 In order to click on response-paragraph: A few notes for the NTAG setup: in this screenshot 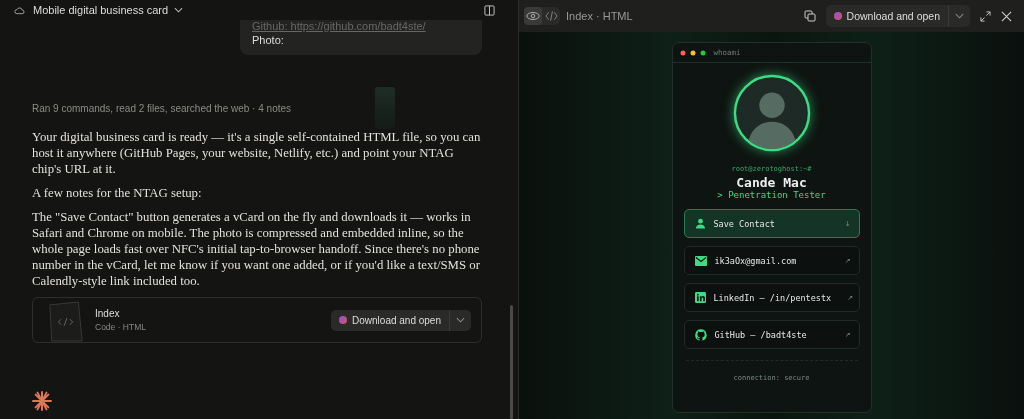, I will do `click(117, 193)`.